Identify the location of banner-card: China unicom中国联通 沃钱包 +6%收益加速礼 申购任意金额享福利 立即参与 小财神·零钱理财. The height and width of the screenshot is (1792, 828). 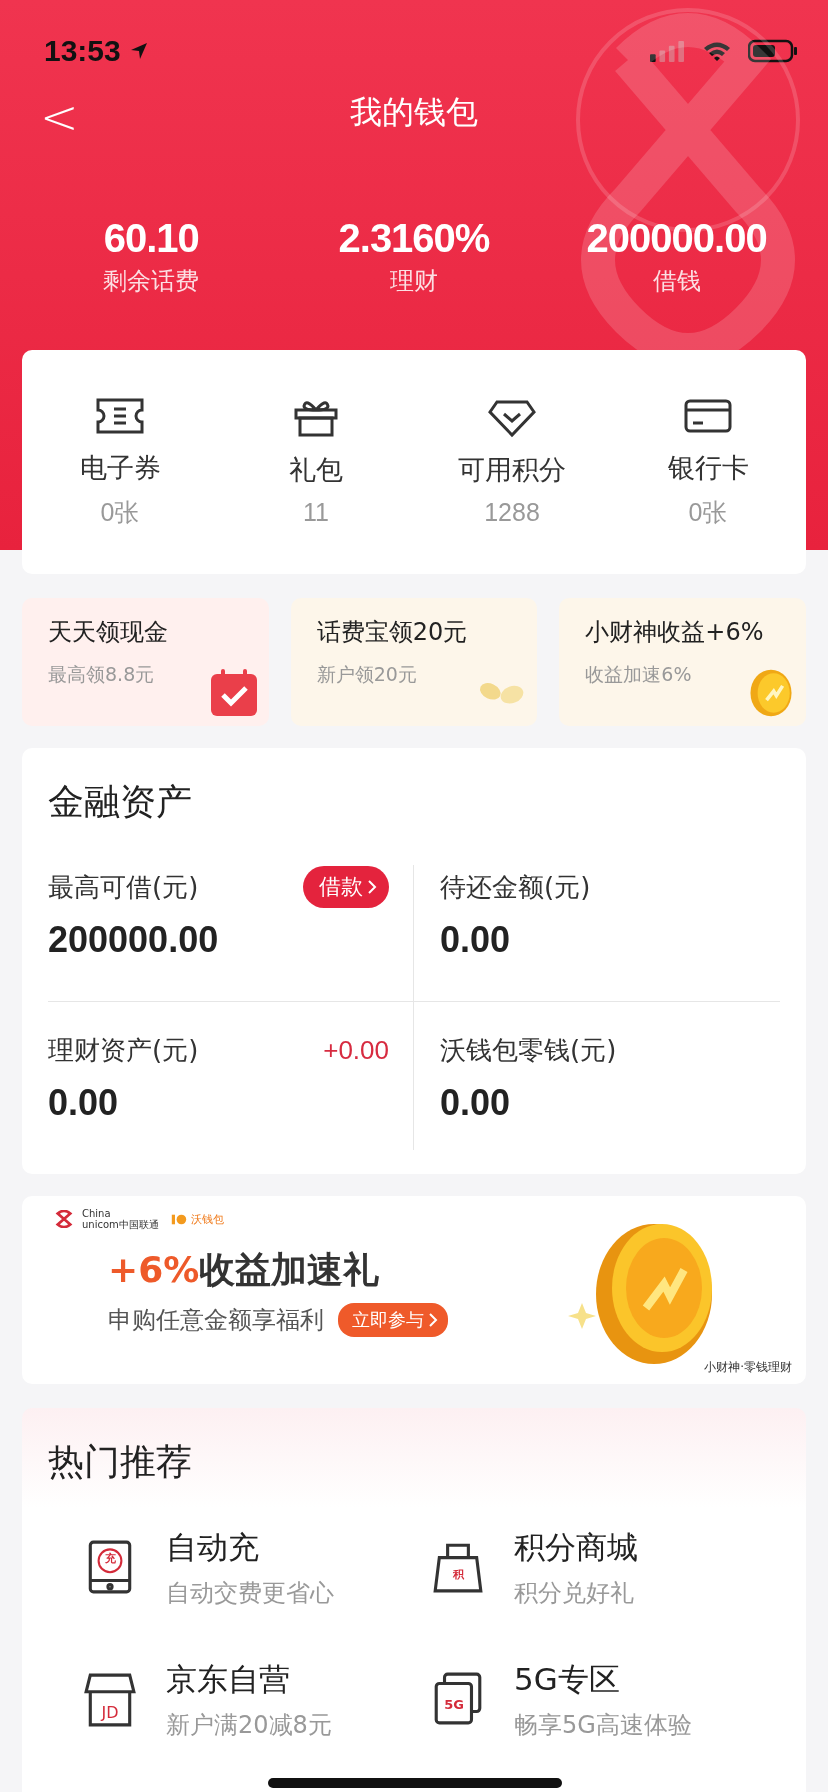
(414, 1290).